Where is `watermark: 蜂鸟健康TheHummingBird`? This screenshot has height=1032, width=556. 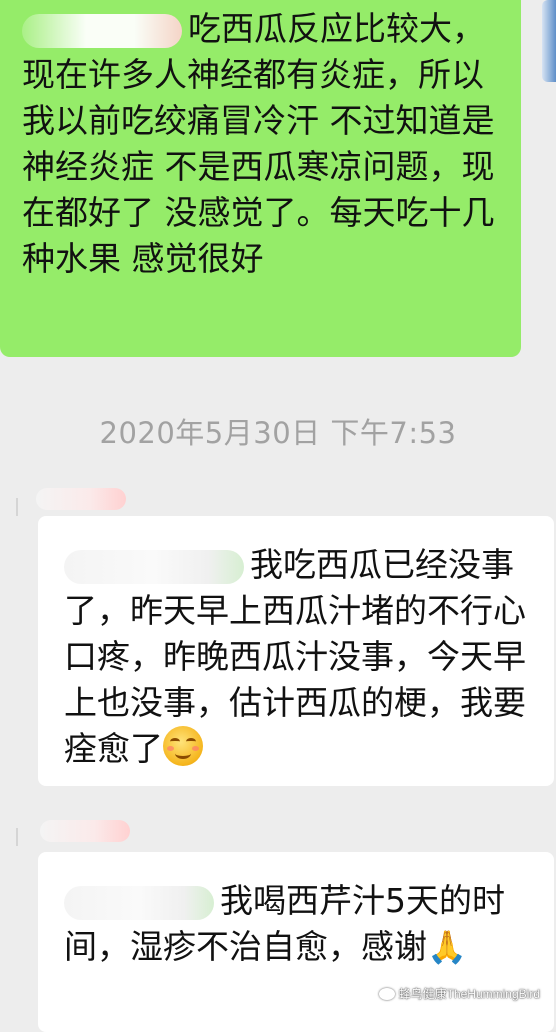
watermark: 蜂鸟健康TheHummingBird is located at coordinates (459, 993).